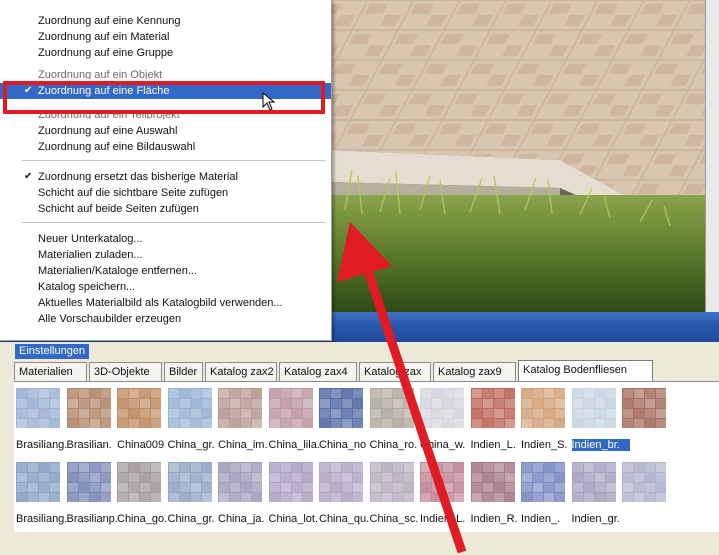 Image resolution: width=719 pixels, height=555 pixels. I want to click on tab-catalog: Katalog zax9, so click(474, 371).